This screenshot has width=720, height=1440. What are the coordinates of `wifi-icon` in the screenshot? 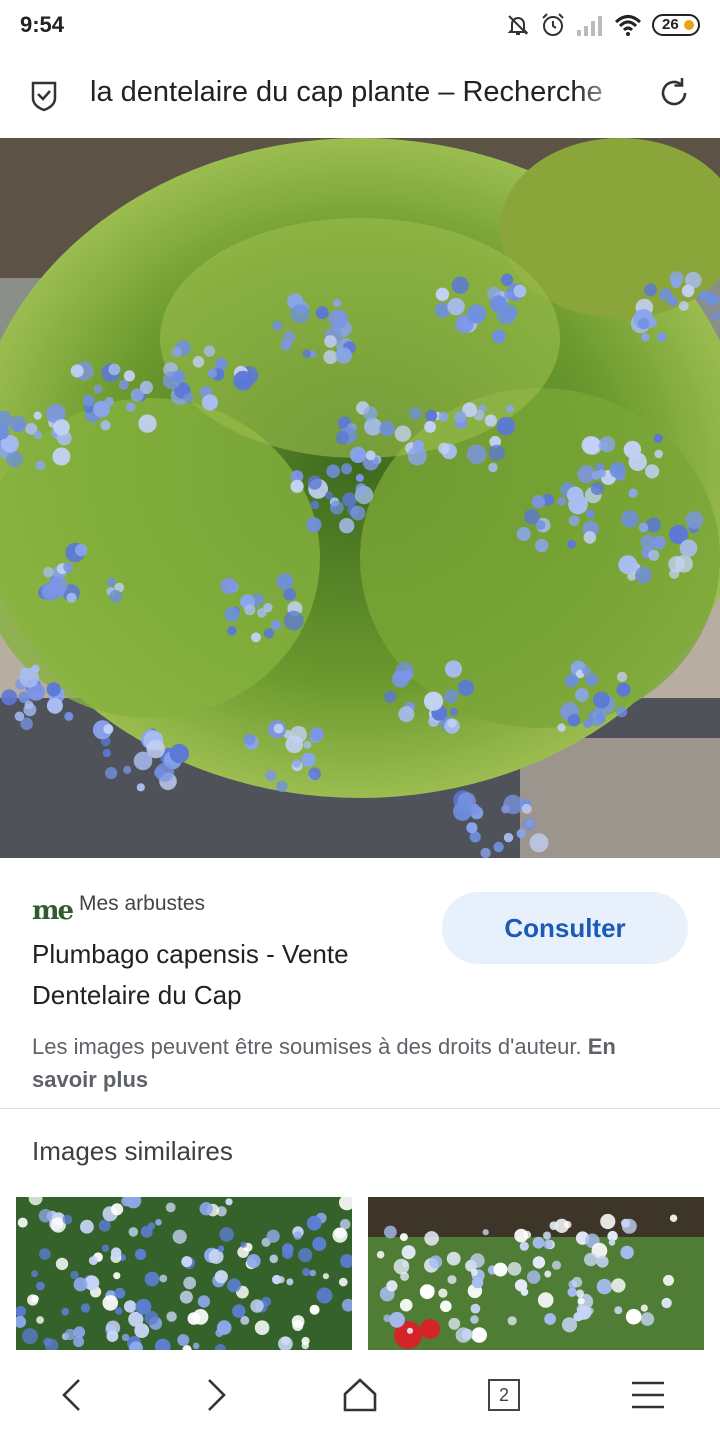 It's located at (628, 25).